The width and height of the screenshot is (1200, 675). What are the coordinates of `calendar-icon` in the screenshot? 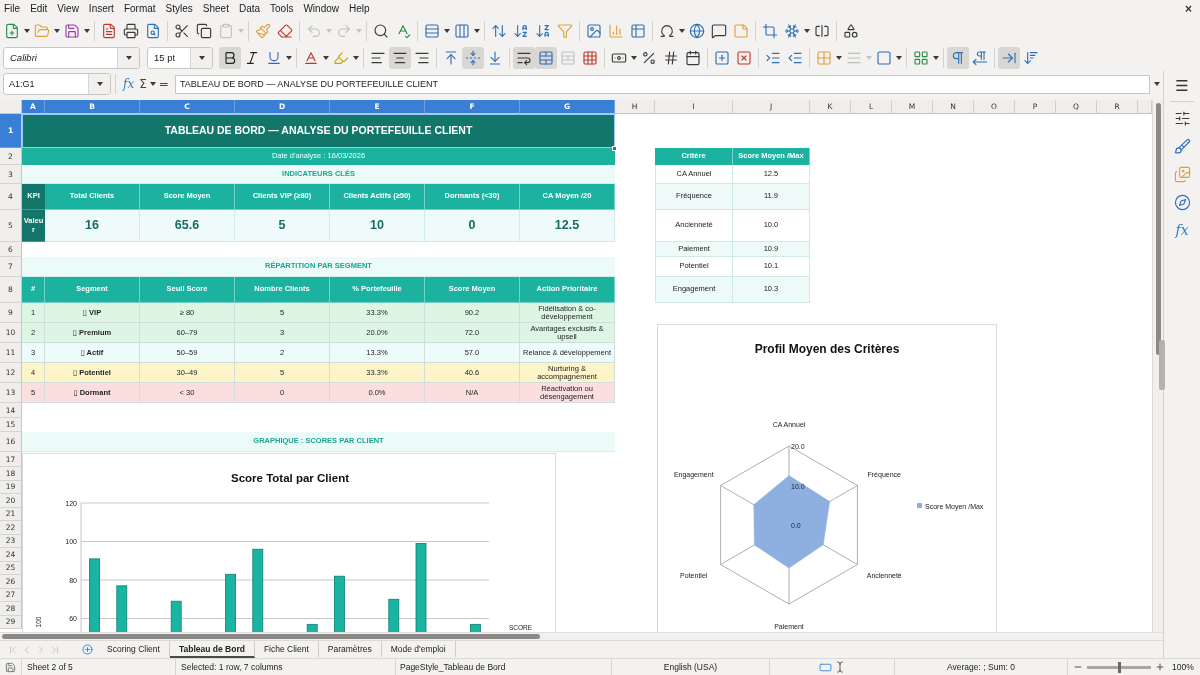 It's located at (693, 57).